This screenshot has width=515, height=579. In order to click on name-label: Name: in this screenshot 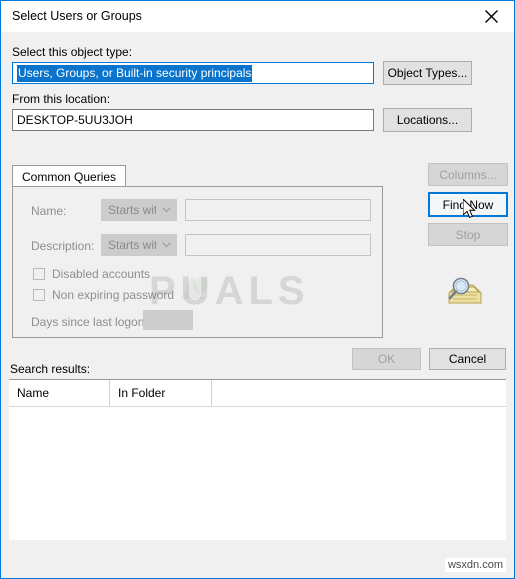, I will do `click(49, 211)`.